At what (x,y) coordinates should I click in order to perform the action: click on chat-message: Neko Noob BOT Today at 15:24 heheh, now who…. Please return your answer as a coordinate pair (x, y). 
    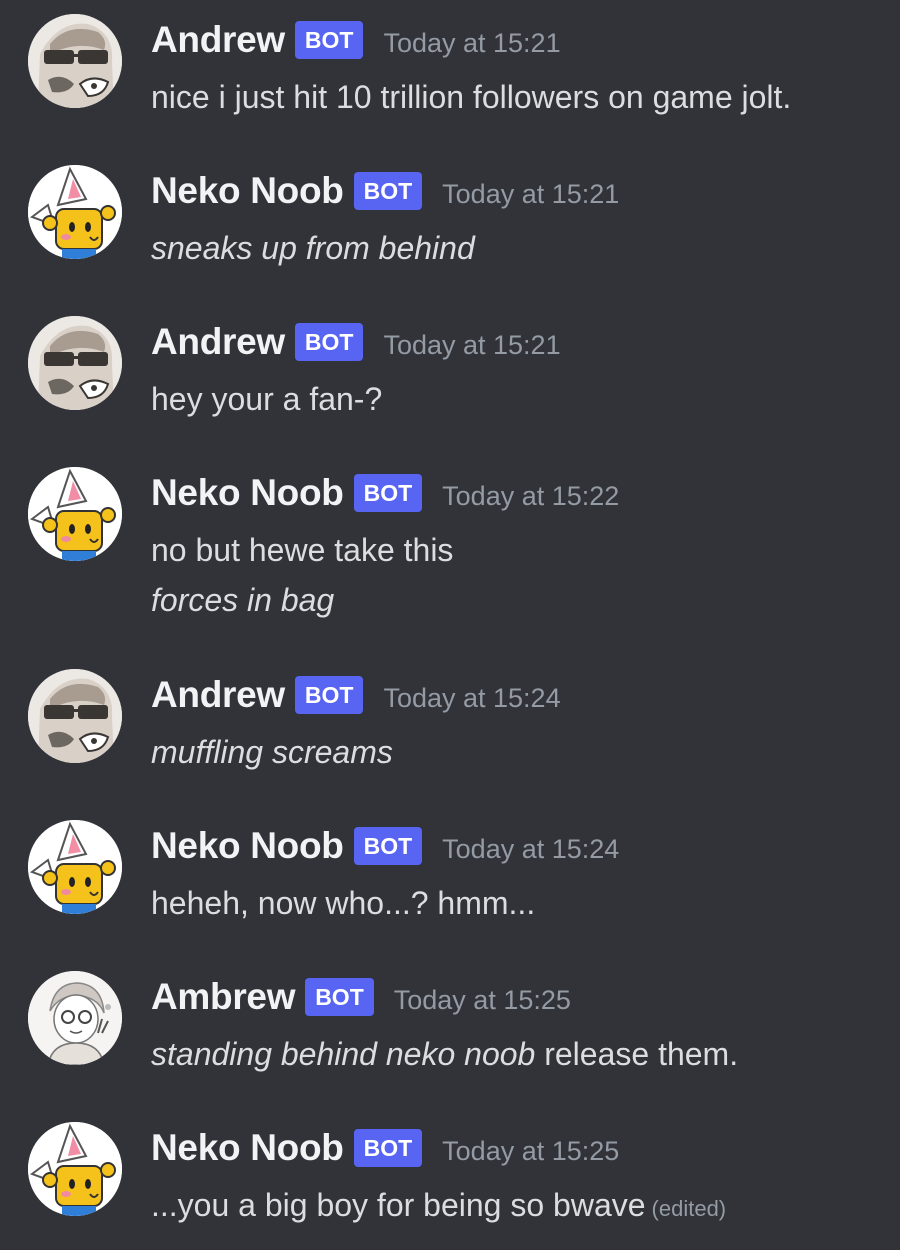
    Looking at the image, I should click on (450, 874).